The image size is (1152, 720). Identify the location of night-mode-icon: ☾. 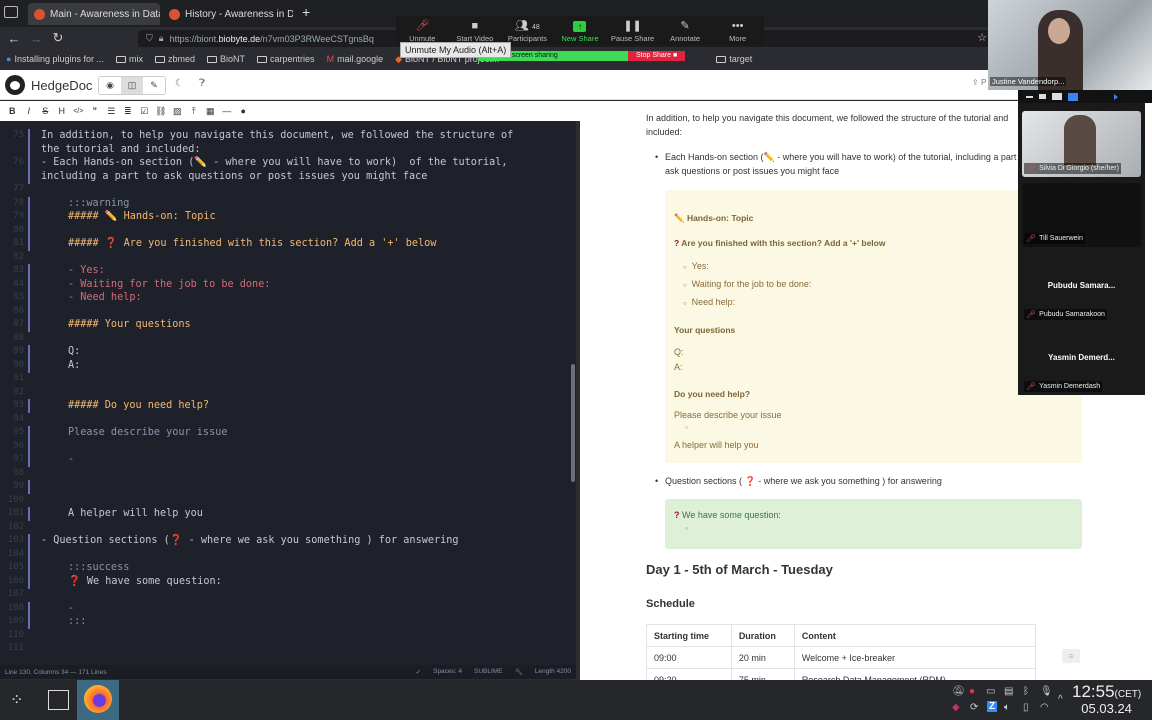
(179, 83).